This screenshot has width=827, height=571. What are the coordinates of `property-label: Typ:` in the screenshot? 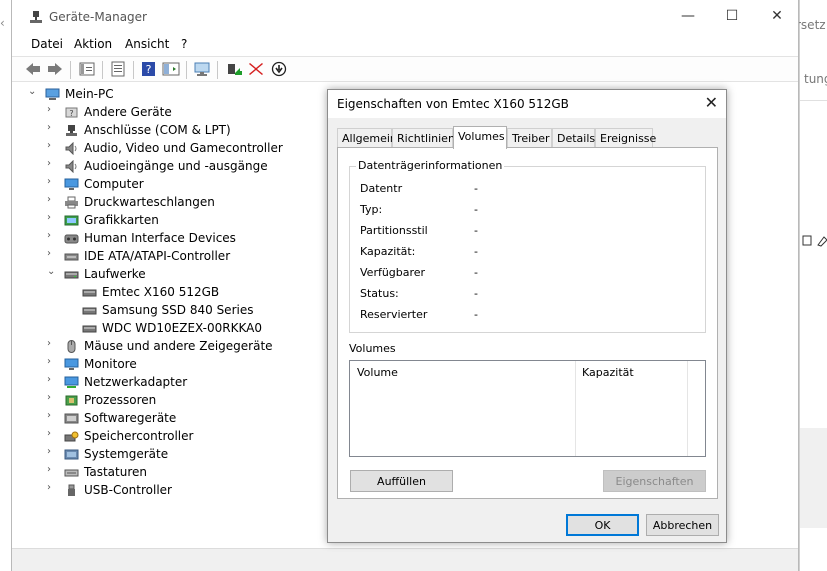 It's located at (371, 209).